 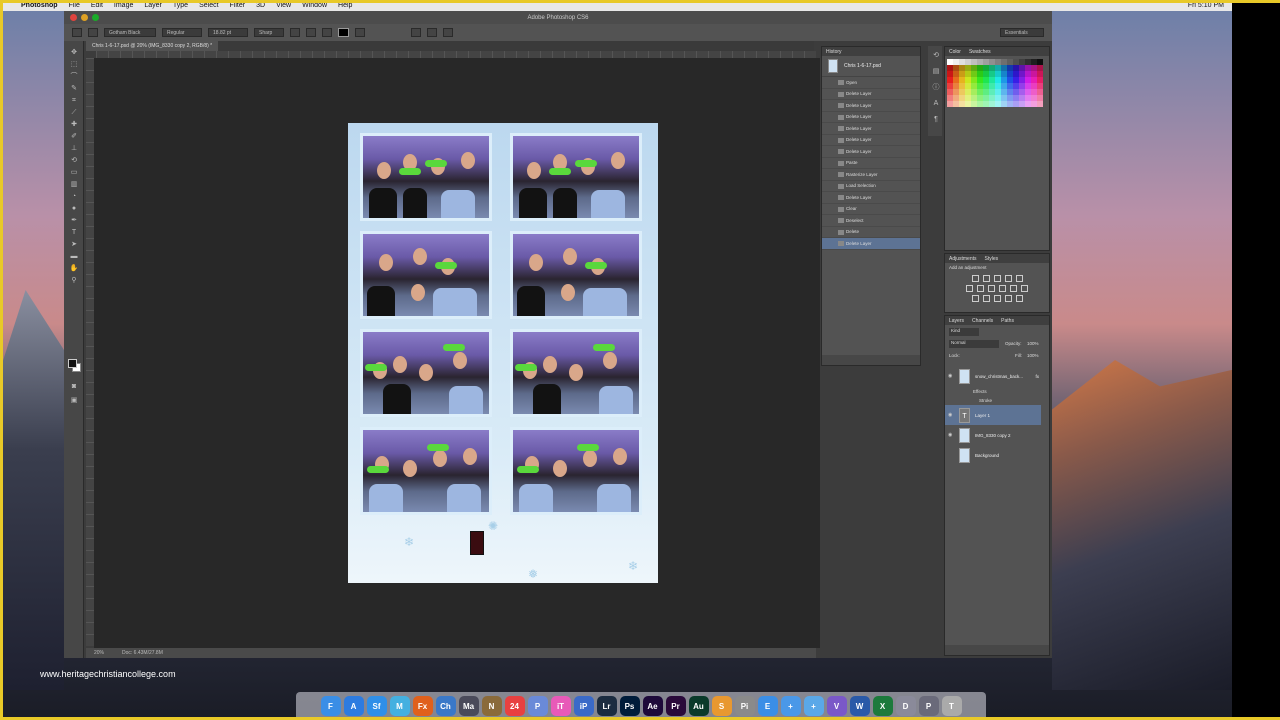 I want to click on dock-app-icon: X, so click(x=882, y=706).